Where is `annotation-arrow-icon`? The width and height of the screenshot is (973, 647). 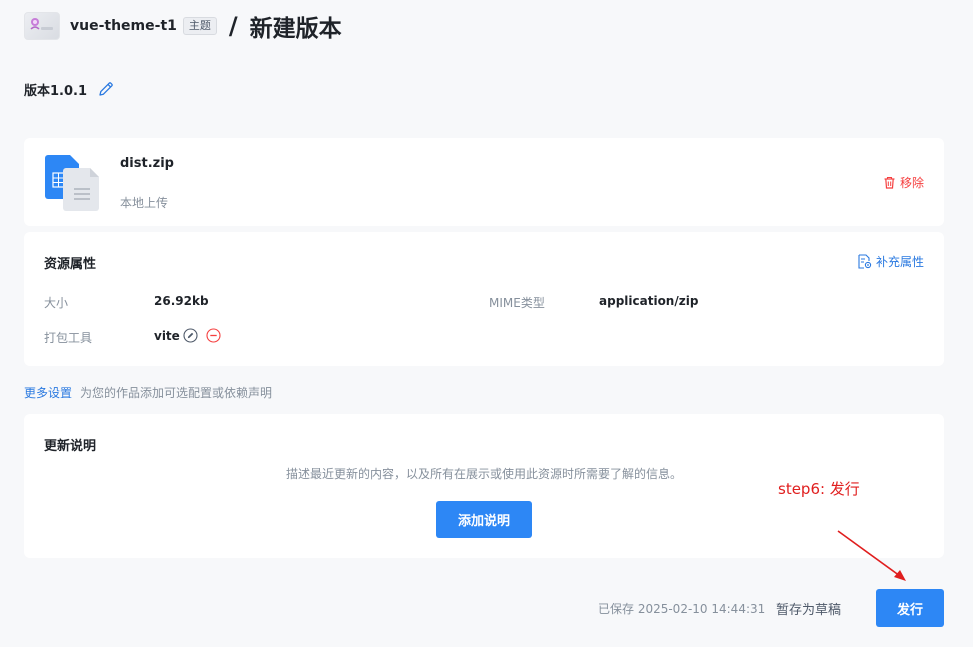 annotation-arrow-icon is located at coordinates (871, 555).